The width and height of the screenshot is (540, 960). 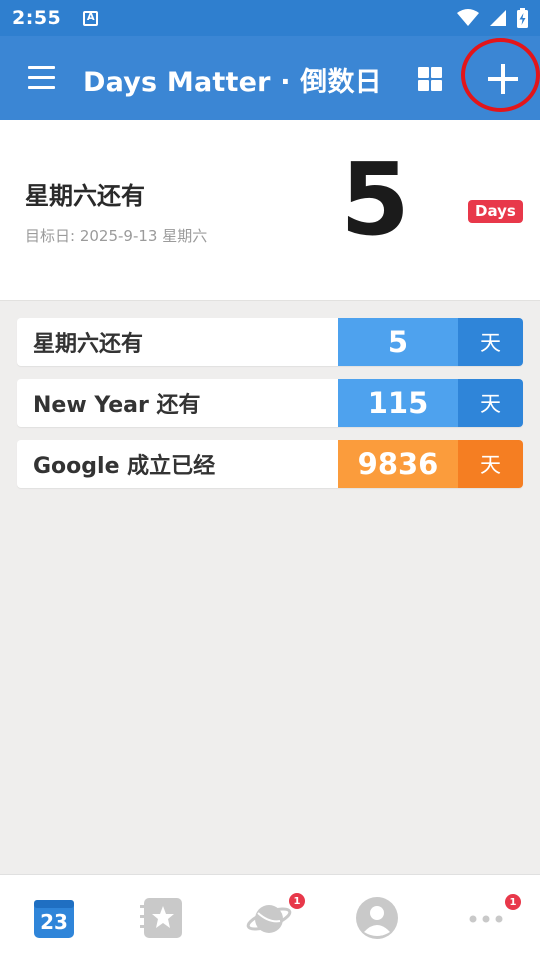 What do you see at coordinates (495, 211) in the screenshot?
I see `days-badge: Days` at bounding box center [495, 211].